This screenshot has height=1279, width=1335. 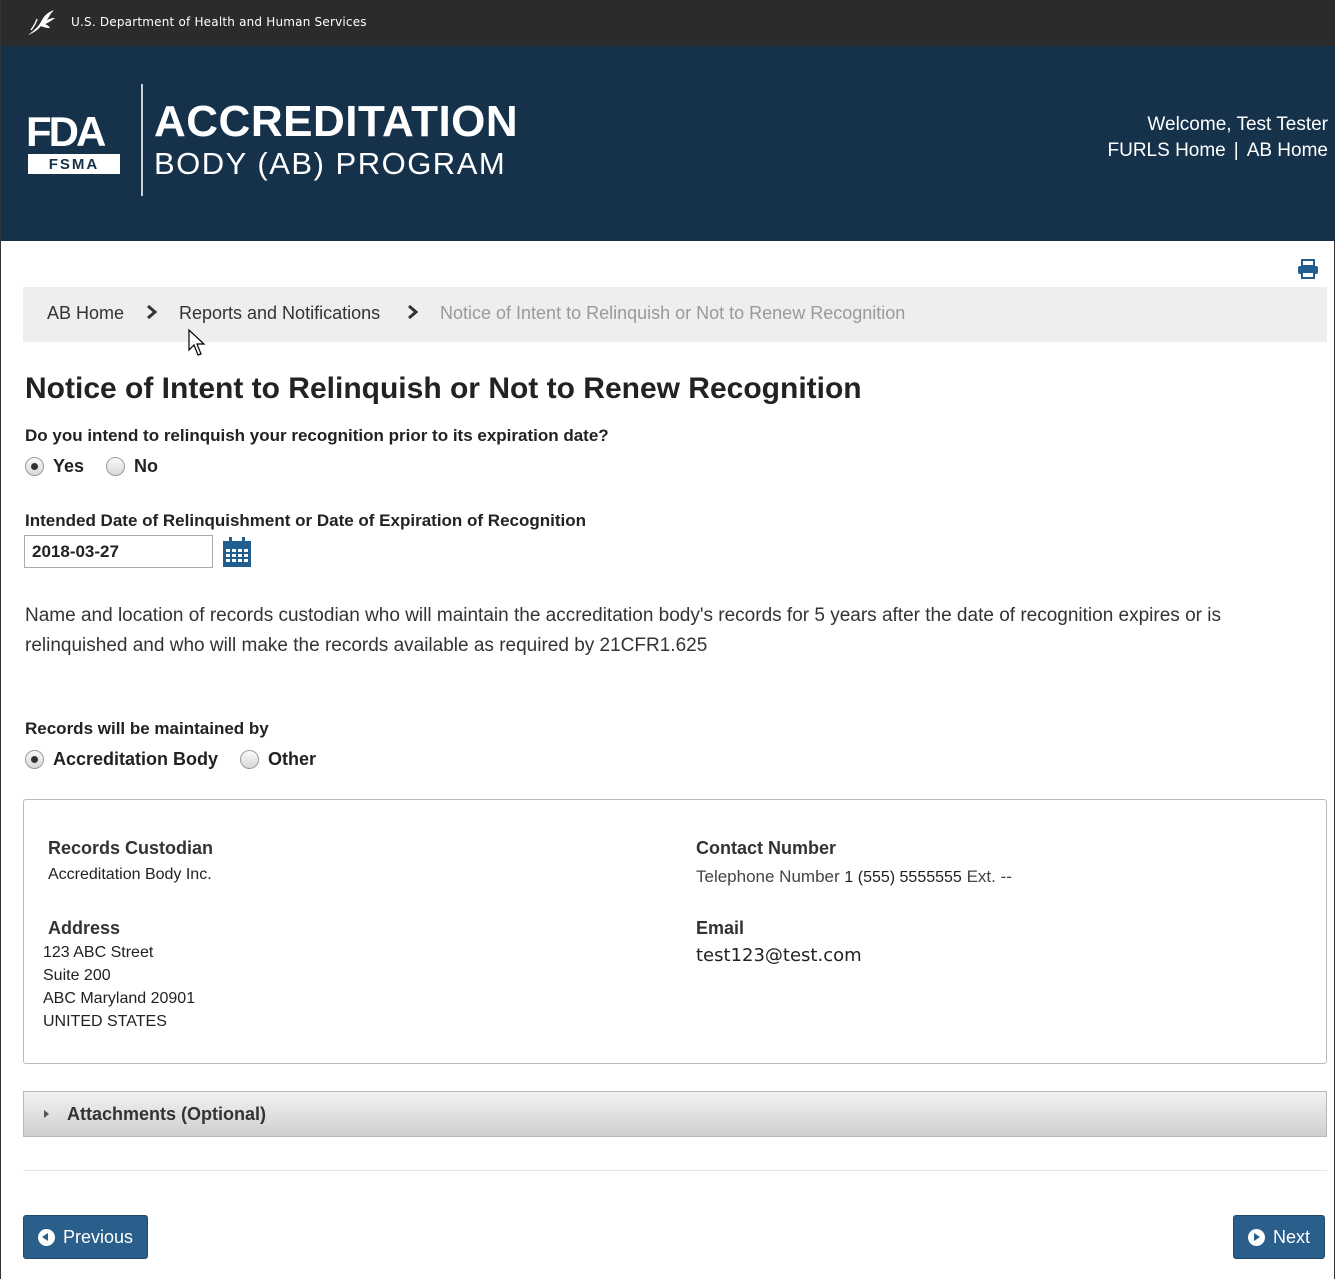 What do you see at coordinates (34, 466) in the screenshot?
I see `yes-radio` at bounding box center [34, 466].